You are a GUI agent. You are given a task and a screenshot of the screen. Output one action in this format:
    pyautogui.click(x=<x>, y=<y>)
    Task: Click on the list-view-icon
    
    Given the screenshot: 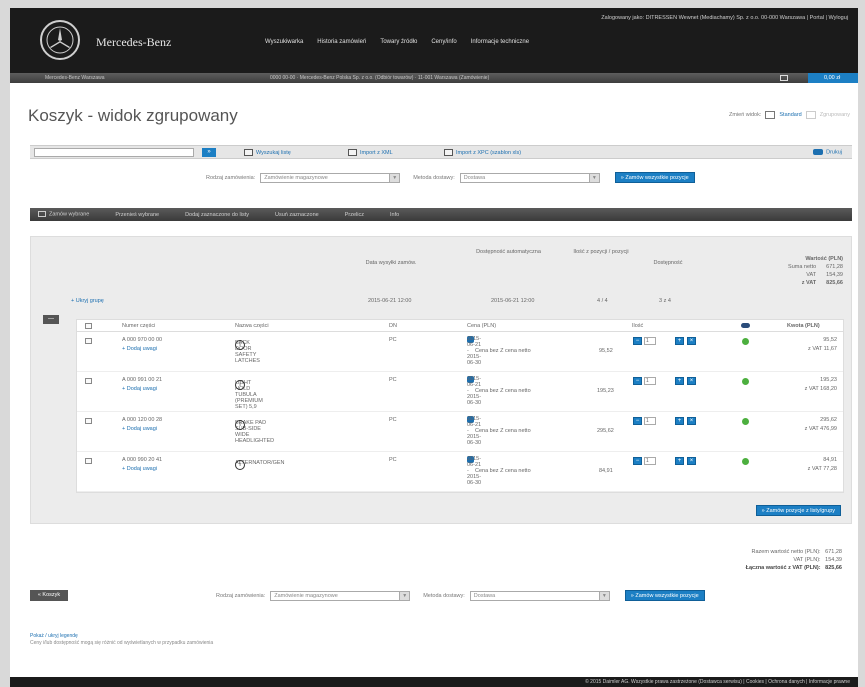 What is the action you would take?
    pyautogui.click(x=770, y=115)
    